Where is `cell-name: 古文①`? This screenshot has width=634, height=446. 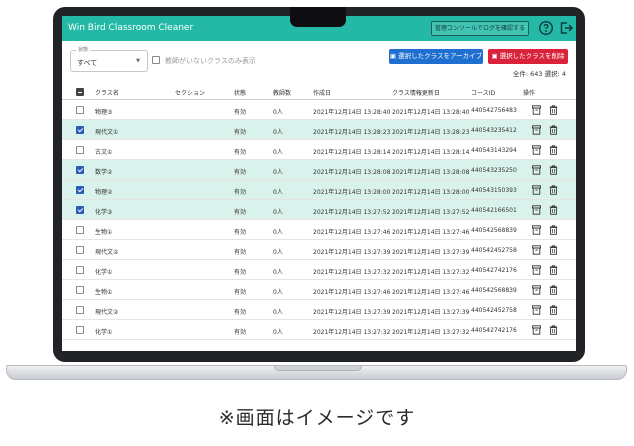 cell-name: 古文① is located at coordinates (104, 152).